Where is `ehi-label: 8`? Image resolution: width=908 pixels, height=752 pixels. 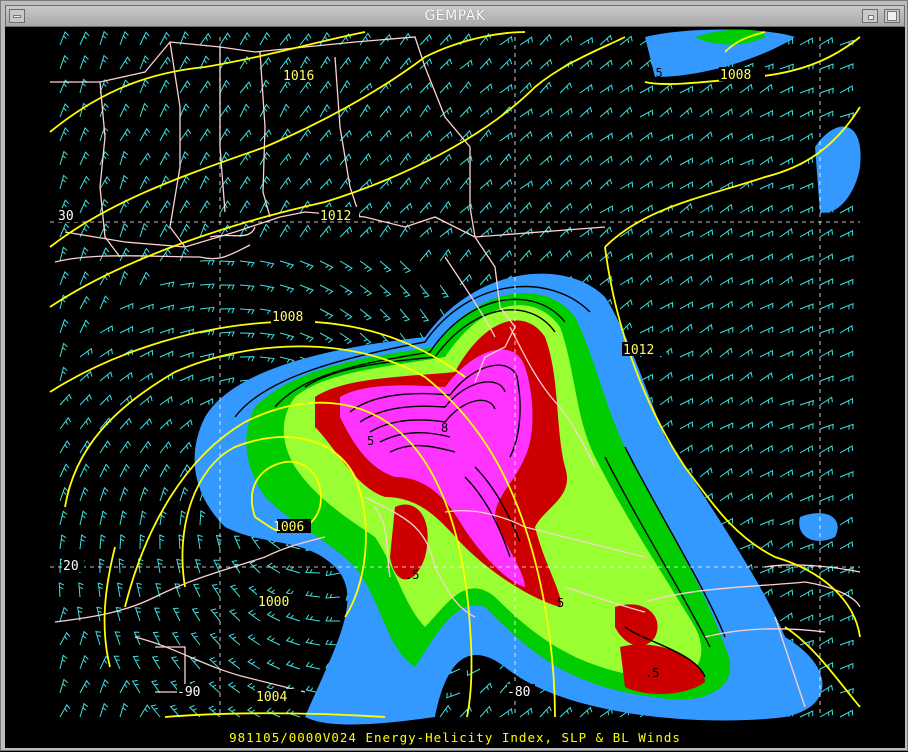 ehi-label: 8 is located at coordinates (444, 428).